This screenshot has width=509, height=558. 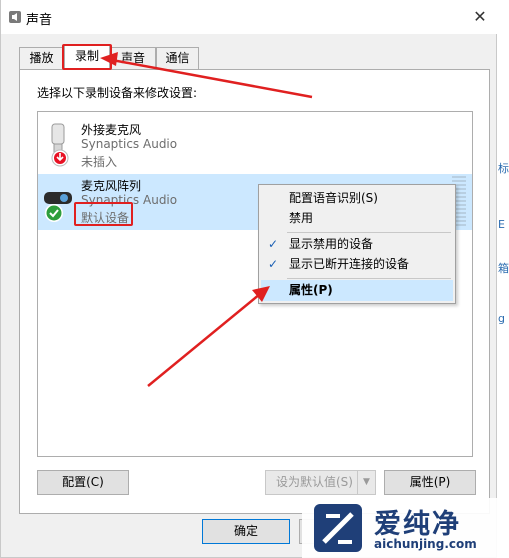 I want to click on ok-button: 确定, so click(x=246, y=531).